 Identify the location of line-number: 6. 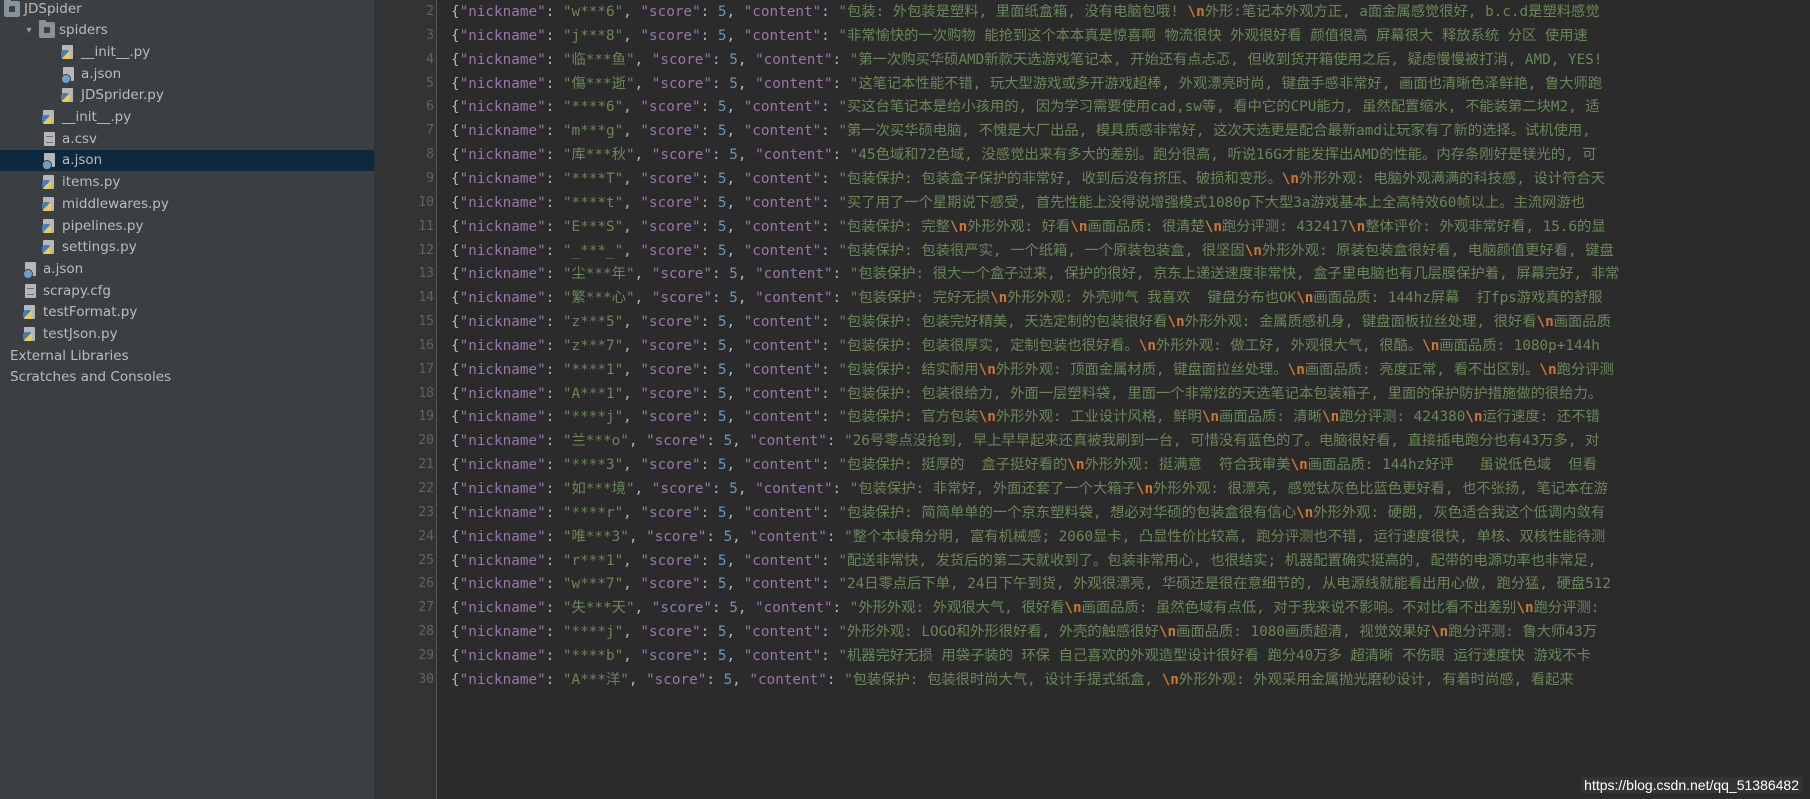
(430, 107).